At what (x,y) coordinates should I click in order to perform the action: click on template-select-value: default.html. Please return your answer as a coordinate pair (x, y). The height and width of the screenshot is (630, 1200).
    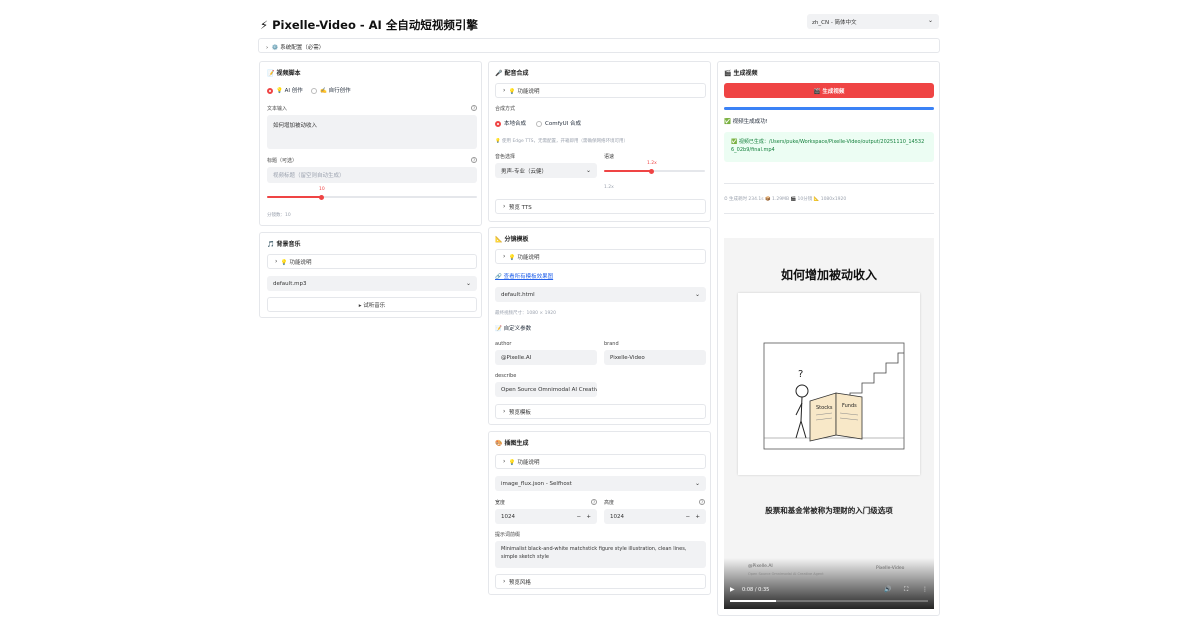
    Looking at the image, I should click on (518, 294).